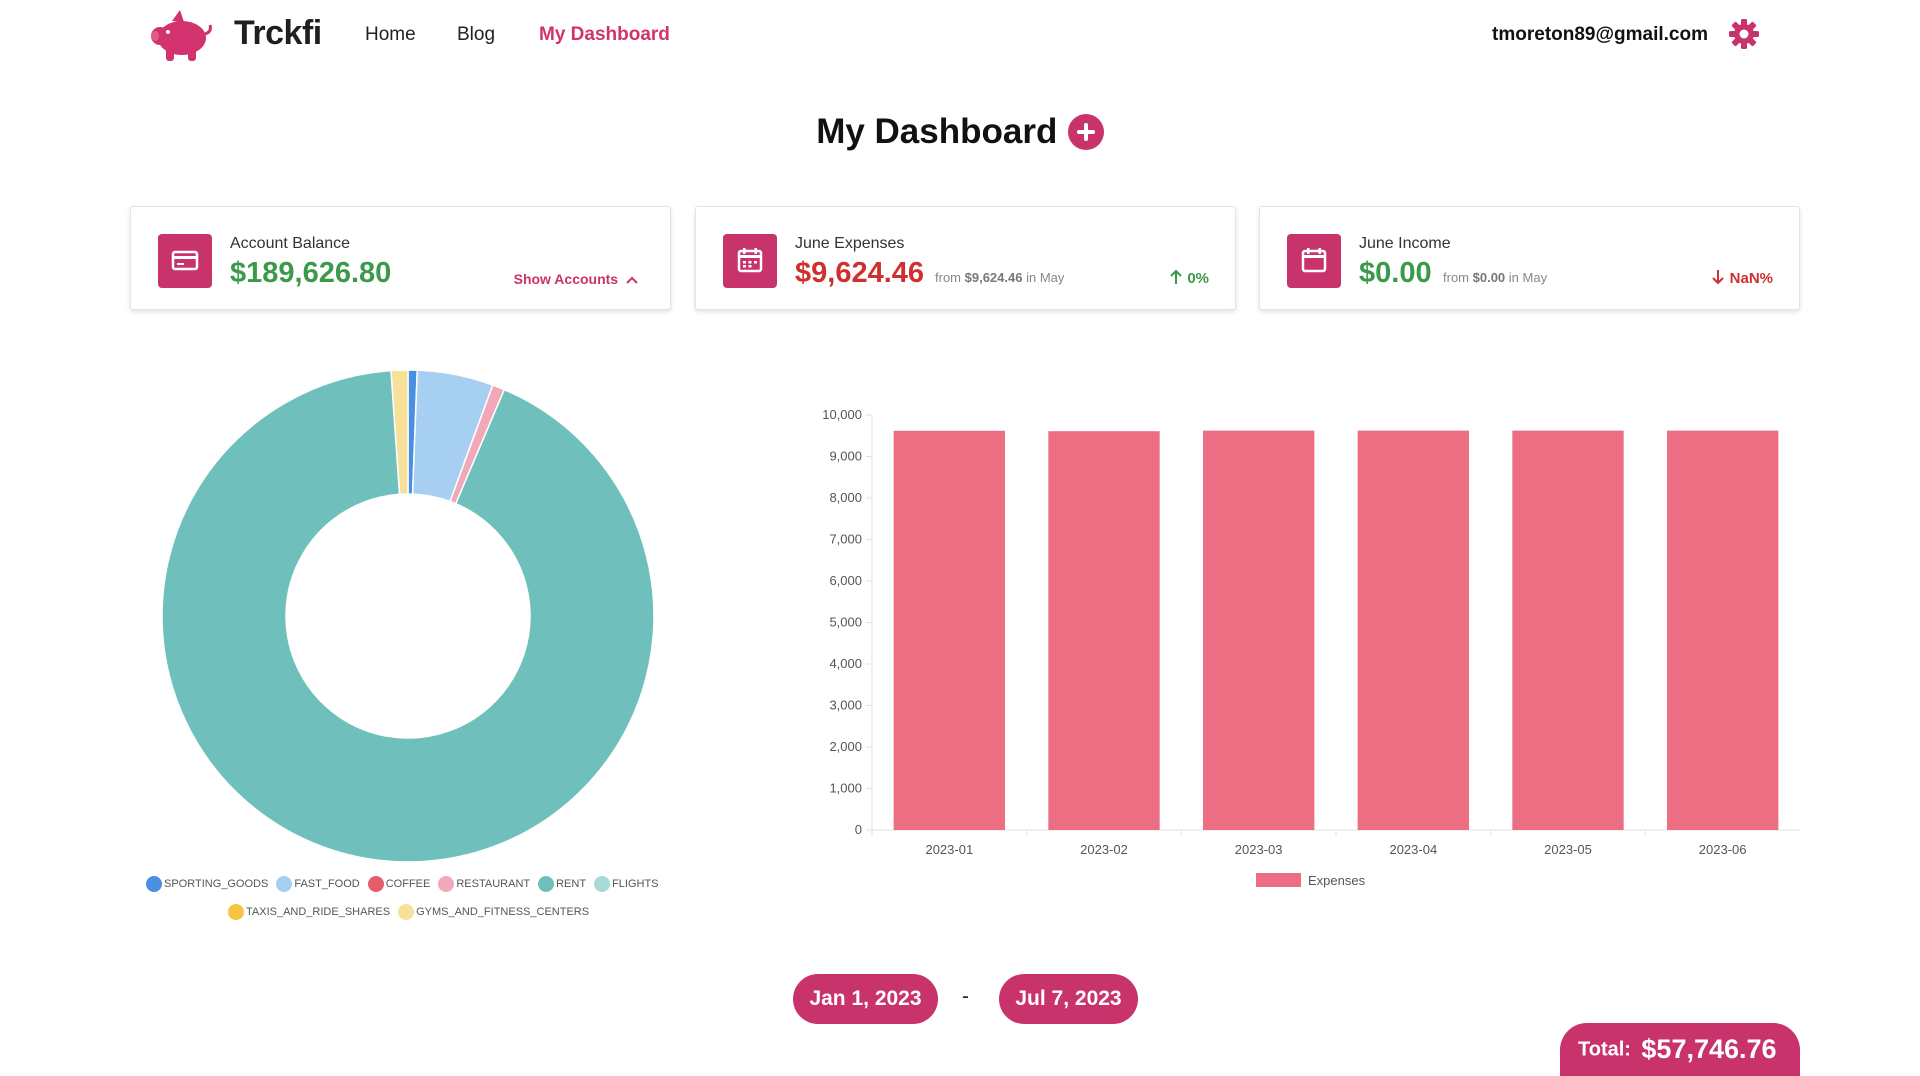 The image size is (1920, 1076). I want to click on x-tick-label: 2023-02, so click(1104, 849).